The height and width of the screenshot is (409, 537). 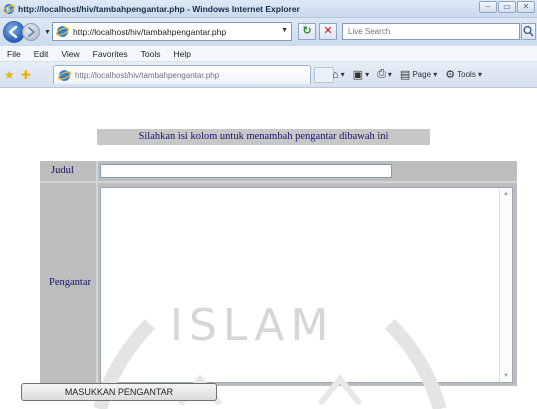 I want to click on submit-pengantar-button: MASUKKAN PENGANTAR, so click(x=119, y=392).